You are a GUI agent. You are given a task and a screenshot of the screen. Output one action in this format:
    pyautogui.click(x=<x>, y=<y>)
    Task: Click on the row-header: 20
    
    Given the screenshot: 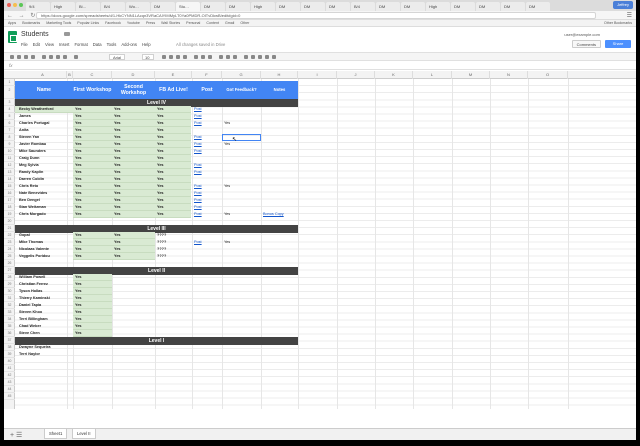 What is the action you would take?
    pyautogui.click(x=9, y=221)
    